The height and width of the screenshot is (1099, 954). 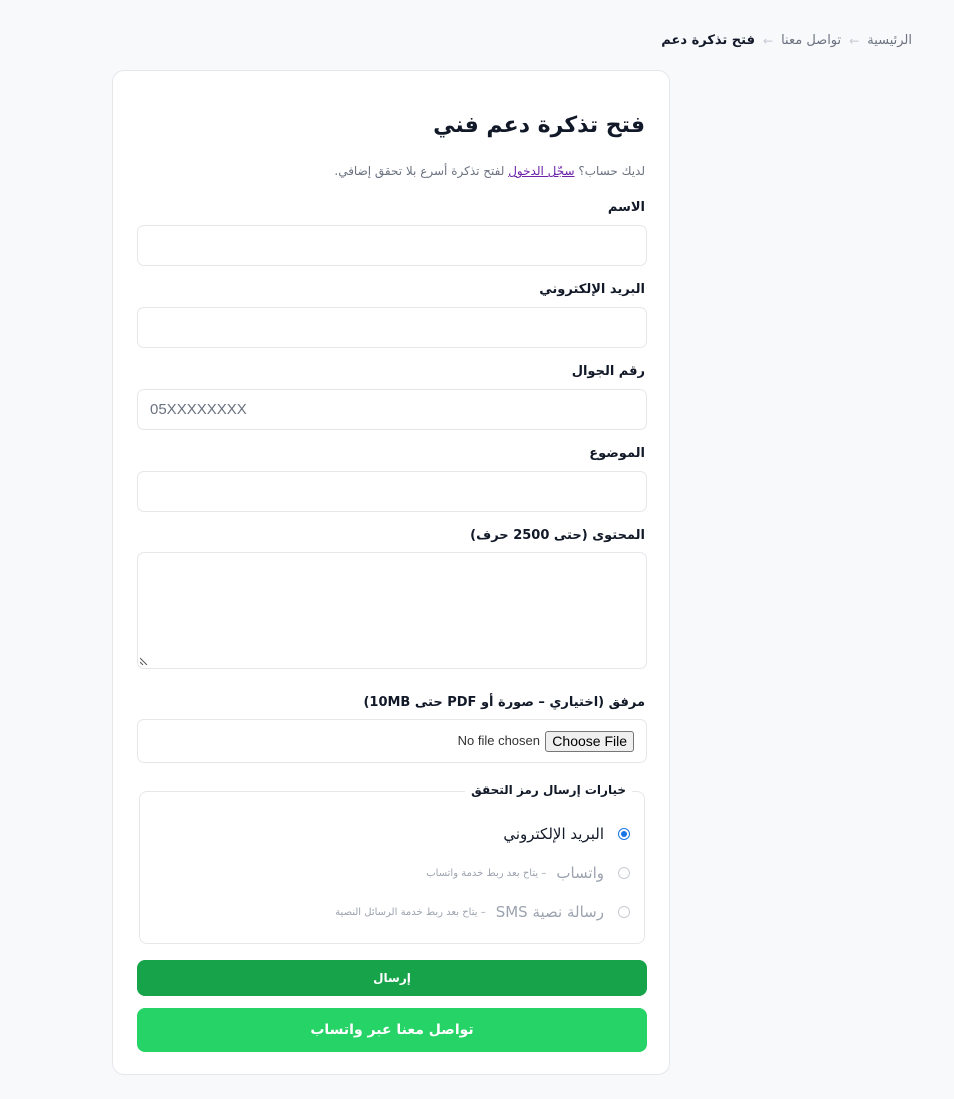 I want to click on file-input: Choose File No file chosen, so click(x=392, y=741).